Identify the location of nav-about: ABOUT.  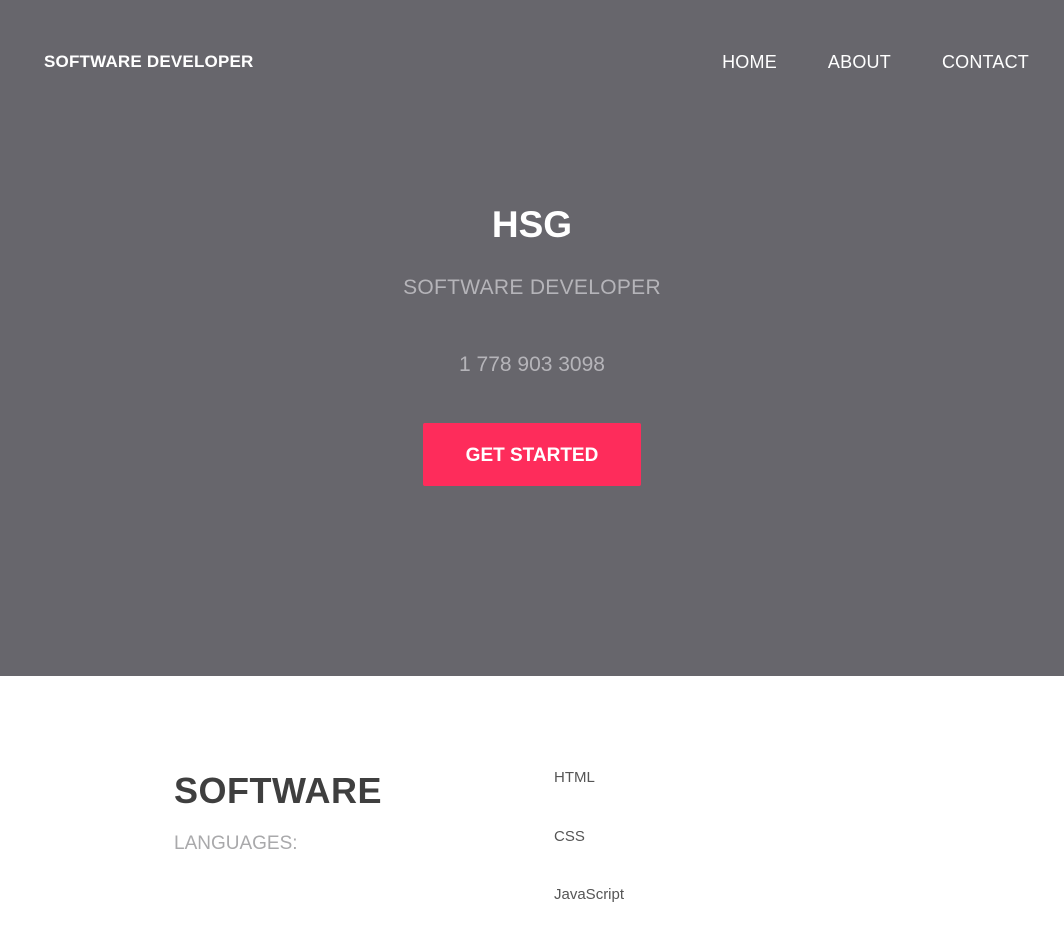
(859, 62).